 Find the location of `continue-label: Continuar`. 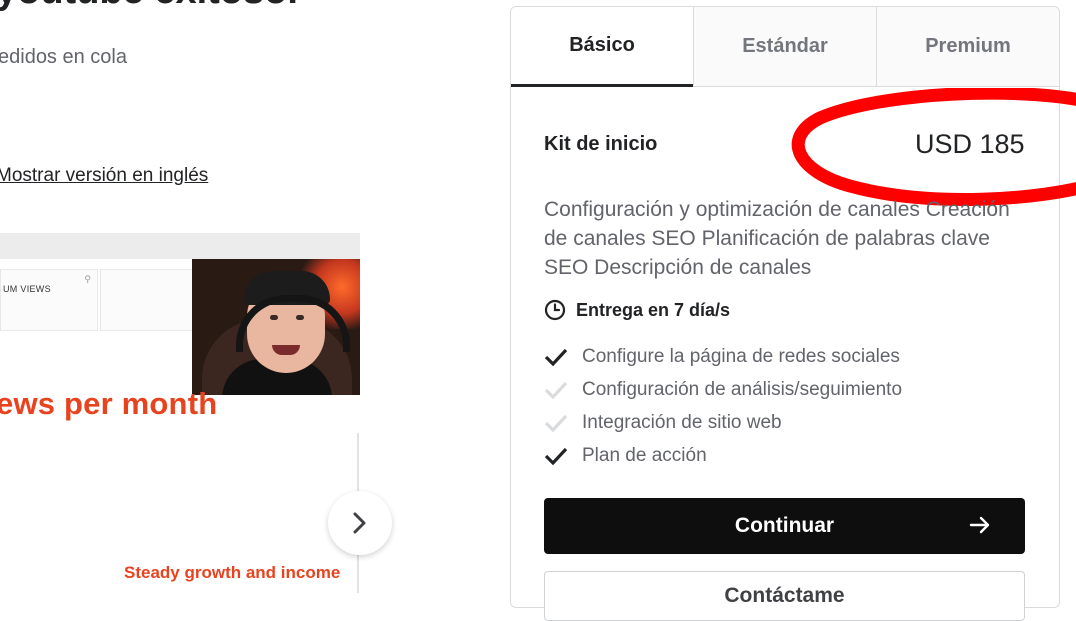

continue-label: Continuar is located at coordinates (784, 525).